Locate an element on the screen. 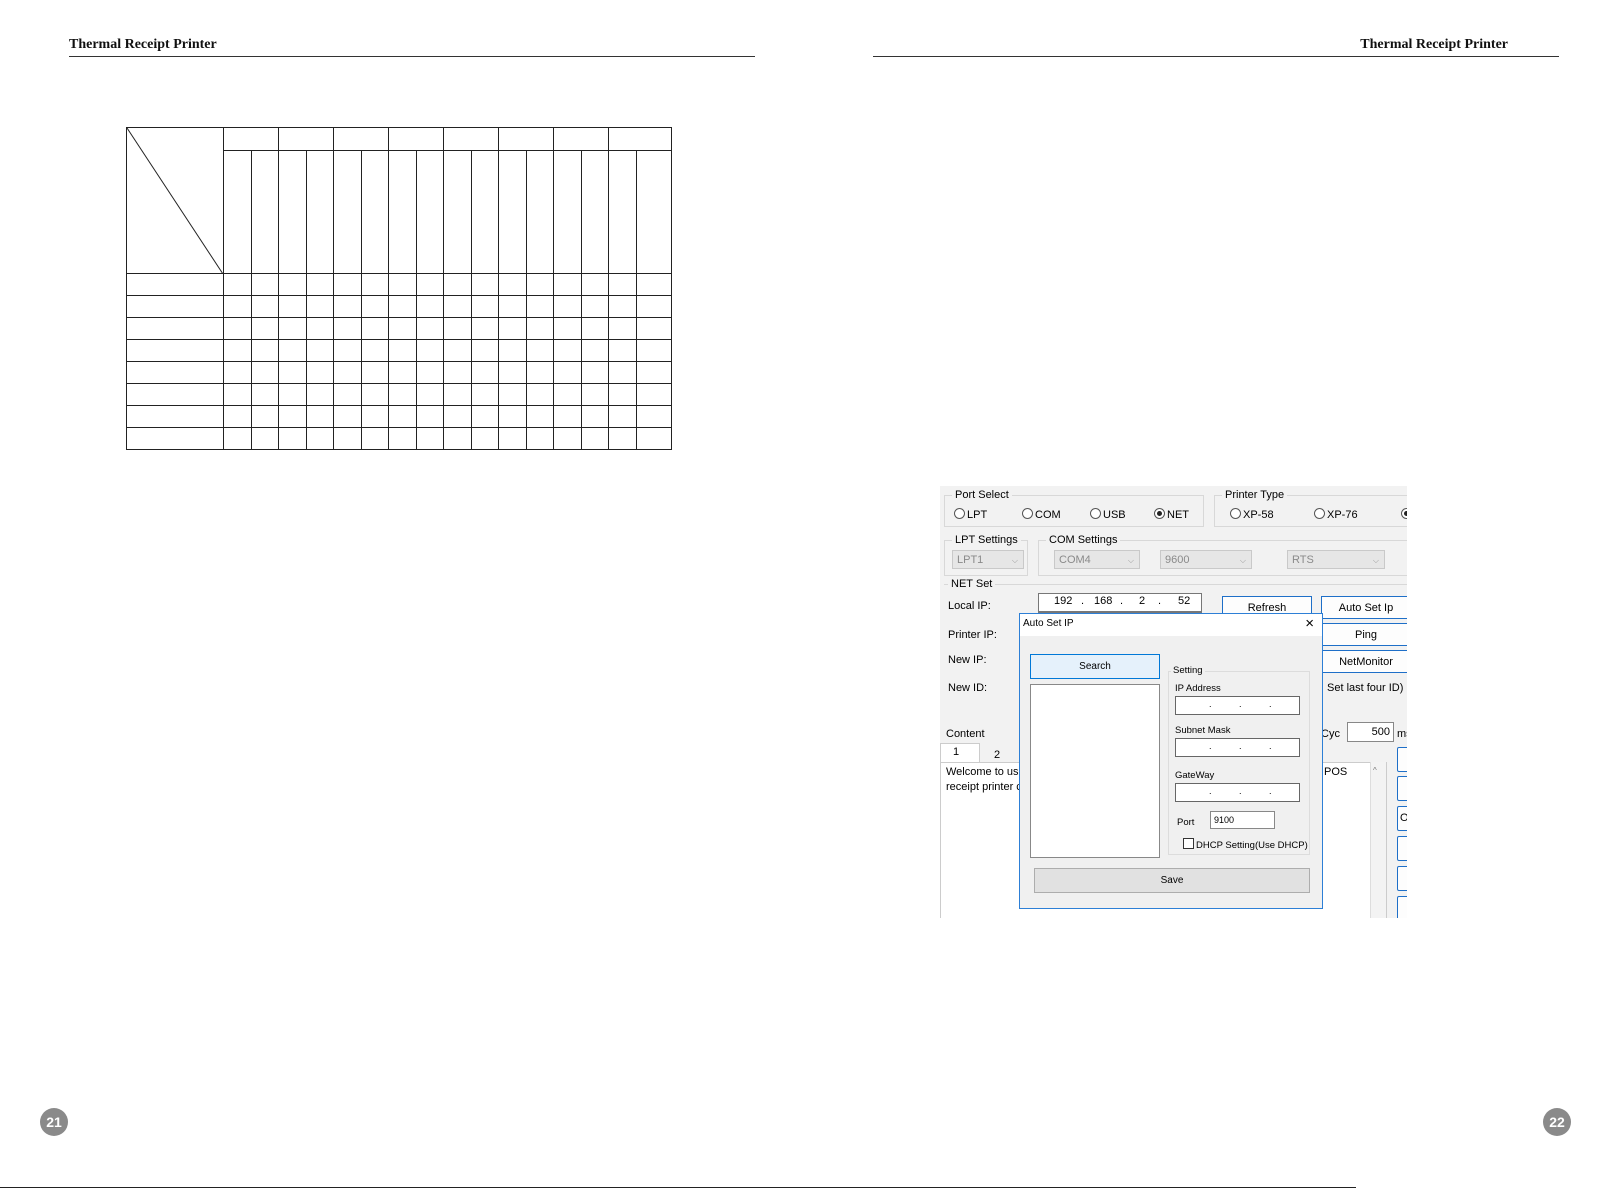 The width and height of the screenshot is (1611, 1192). diagonal-line is located at coordinates (175, 201).